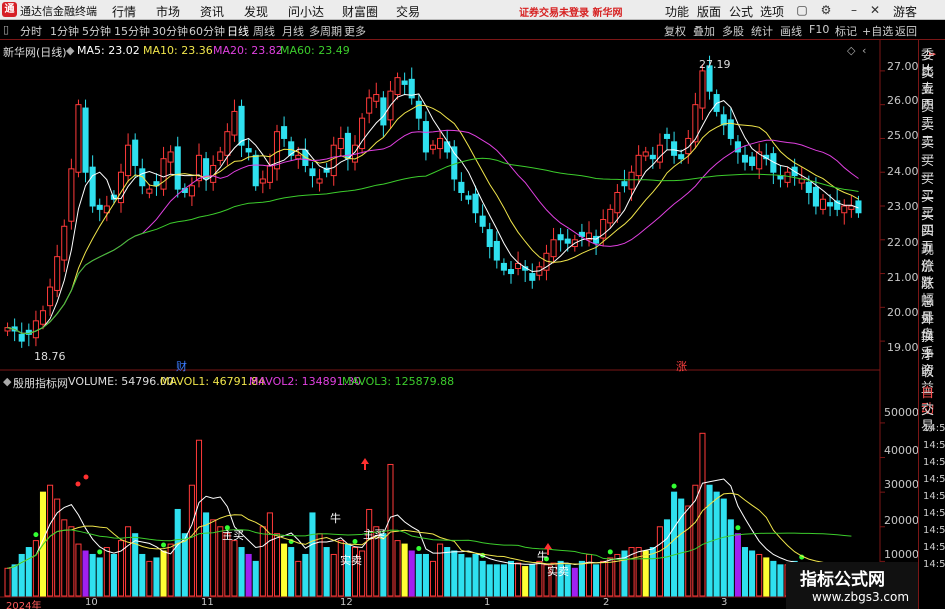 The image size is (945, 609). Describe the element at coordinates (207, 31) in the screenshot. I see `period-60min: 60分钟` at that location.